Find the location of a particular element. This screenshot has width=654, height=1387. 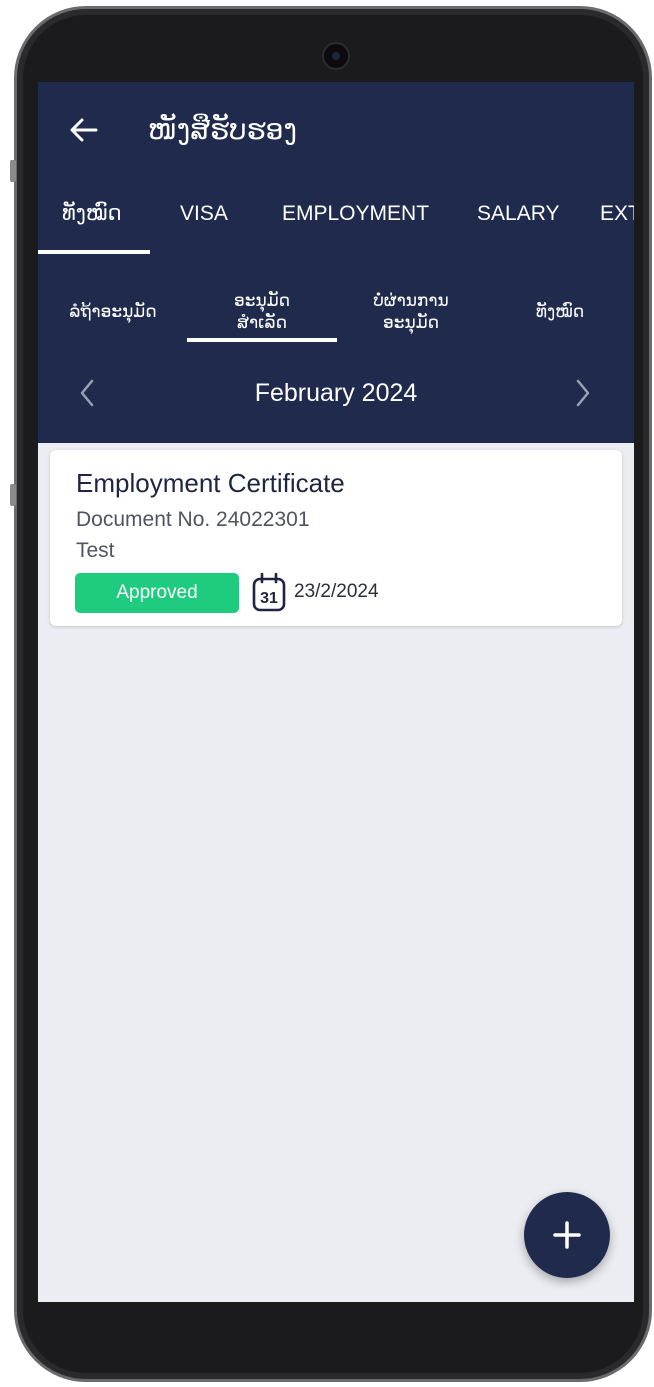

status-badge: Approved is located at coordinates (157, 593).